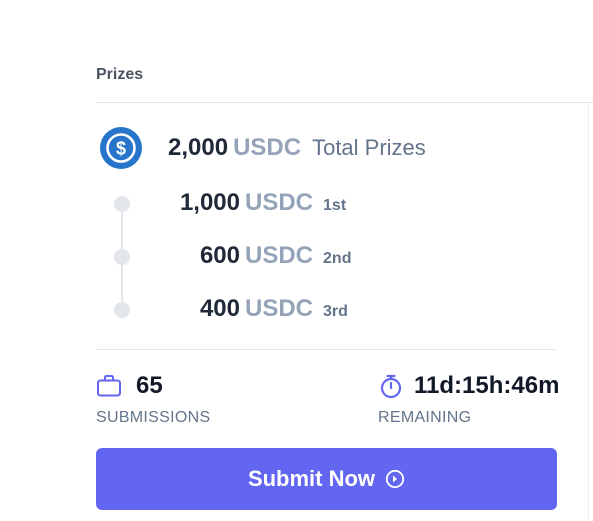 This screenshot has height=521, width=593. I want to click on usdc-coin-icon: $, so click(121, 148).